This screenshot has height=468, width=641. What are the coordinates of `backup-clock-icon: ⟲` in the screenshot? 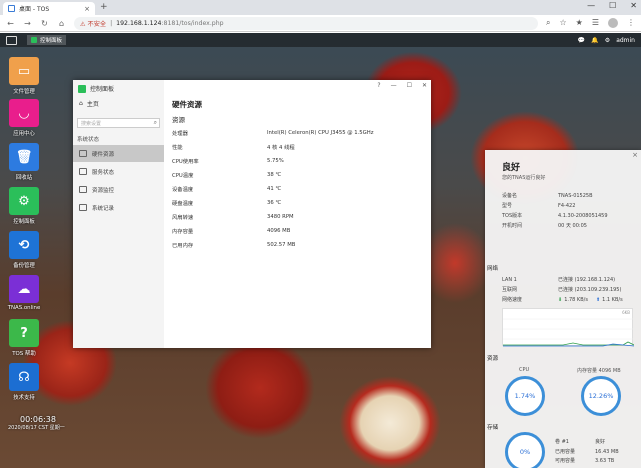 It's located at (24, 245).